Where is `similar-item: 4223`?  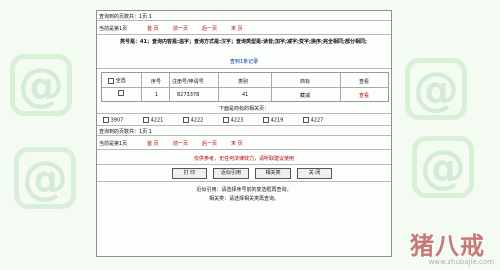
similar-item: 4223 is located at coordinates (233, 120).